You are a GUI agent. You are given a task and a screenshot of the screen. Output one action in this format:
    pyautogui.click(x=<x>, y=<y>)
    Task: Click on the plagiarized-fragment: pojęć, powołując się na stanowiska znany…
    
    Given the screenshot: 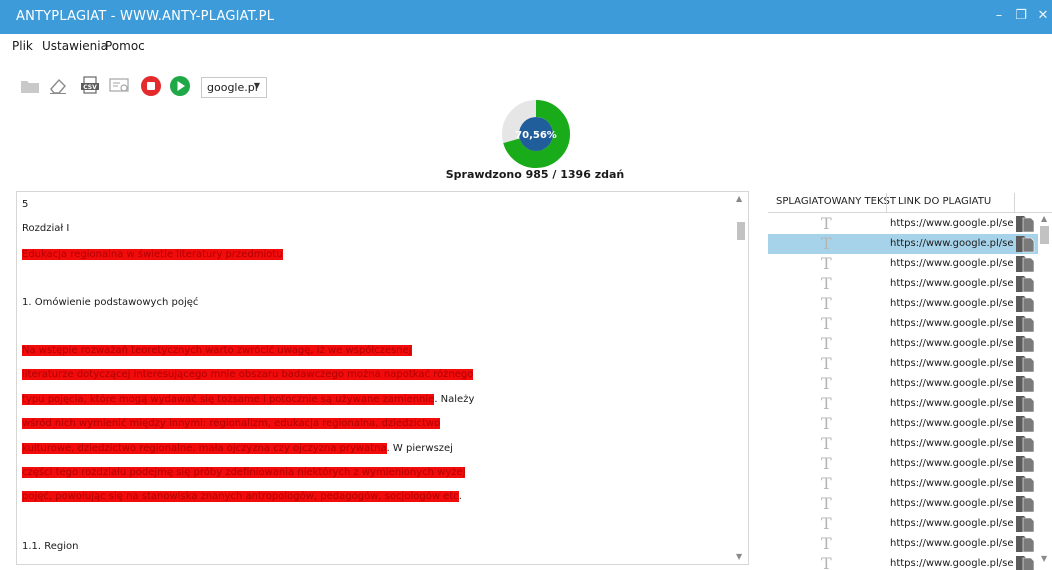 What is the action you would take?
    pyautogui.click(x=240, y=496)
    